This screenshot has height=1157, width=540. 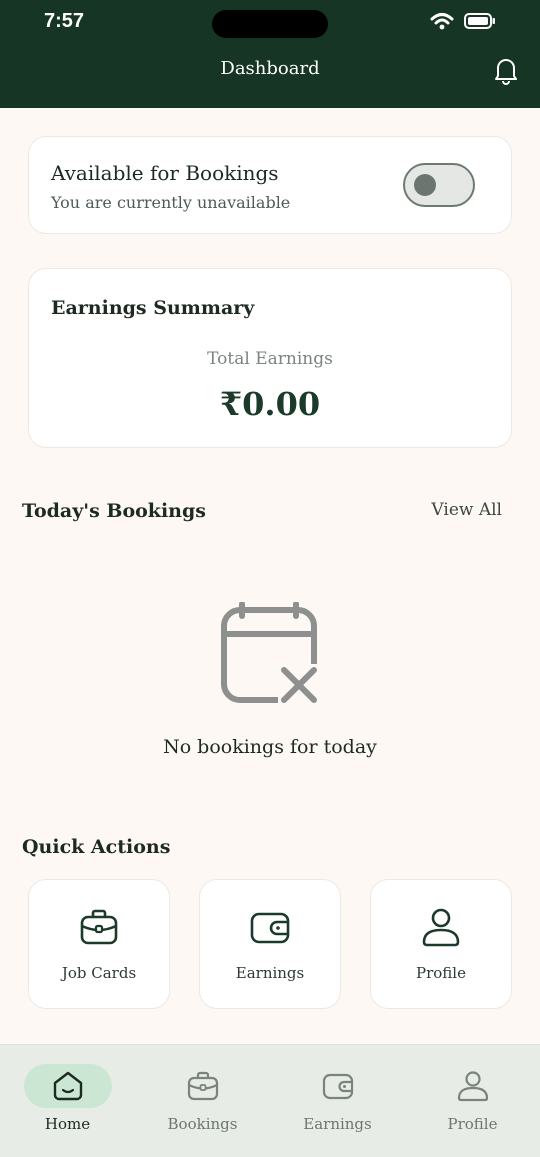 What do you see at coordinates (337, 1124) in the screenshot?
I see `nav-label: Earnings` at bounding box center [337, 1124].